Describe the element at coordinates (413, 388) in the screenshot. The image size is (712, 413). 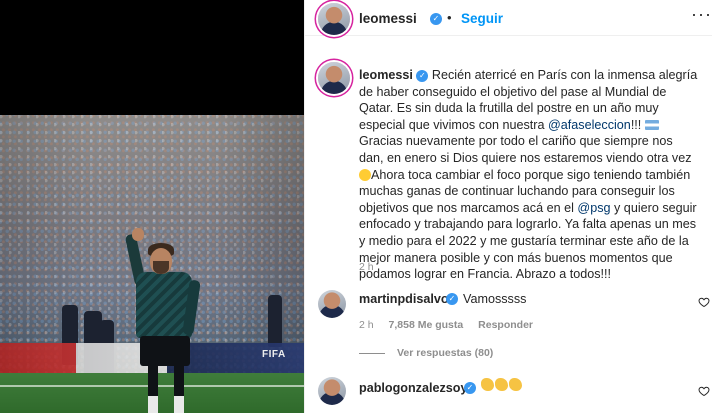
I see `comment-username: pablogonzalezsoy` at that location.